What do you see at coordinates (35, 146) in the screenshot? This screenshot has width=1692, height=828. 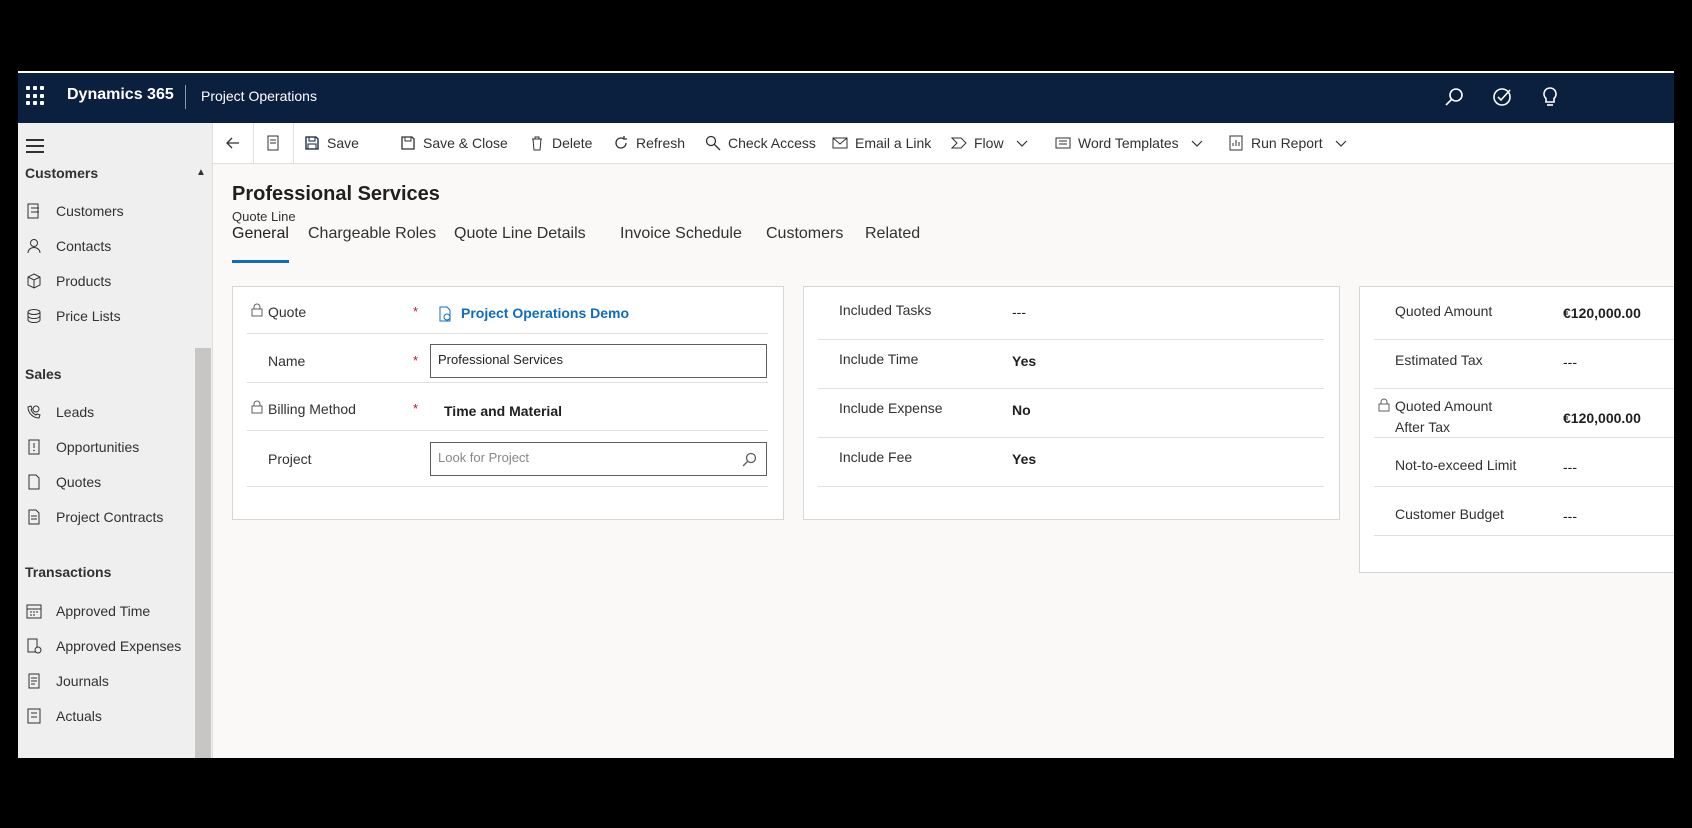 I see `hamburger-menu-icon` at bounding box center [35, 146].